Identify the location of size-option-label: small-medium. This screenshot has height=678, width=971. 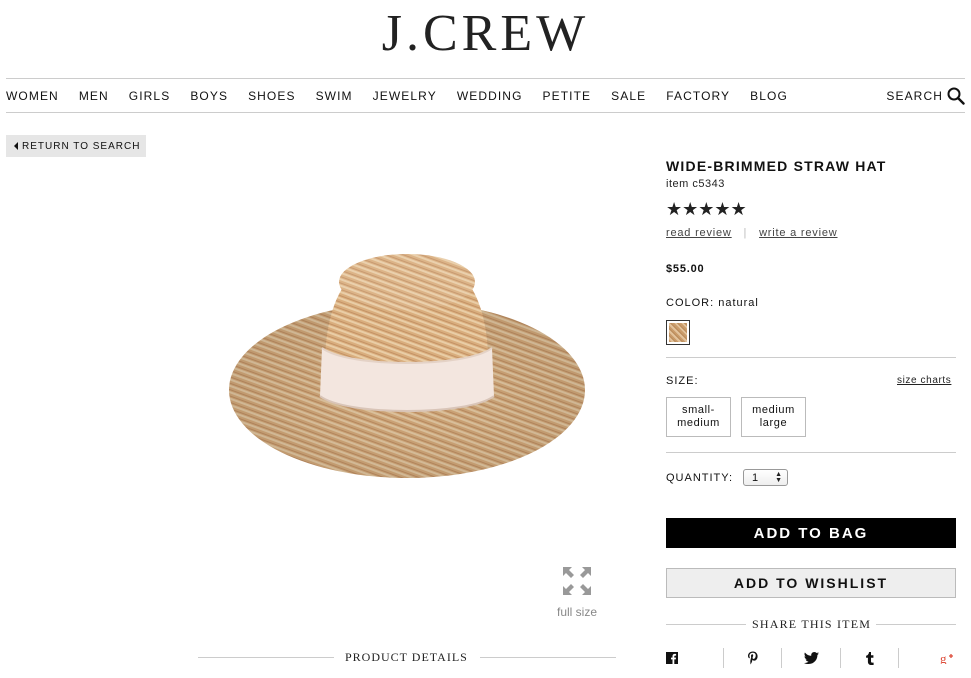
(698, 416).